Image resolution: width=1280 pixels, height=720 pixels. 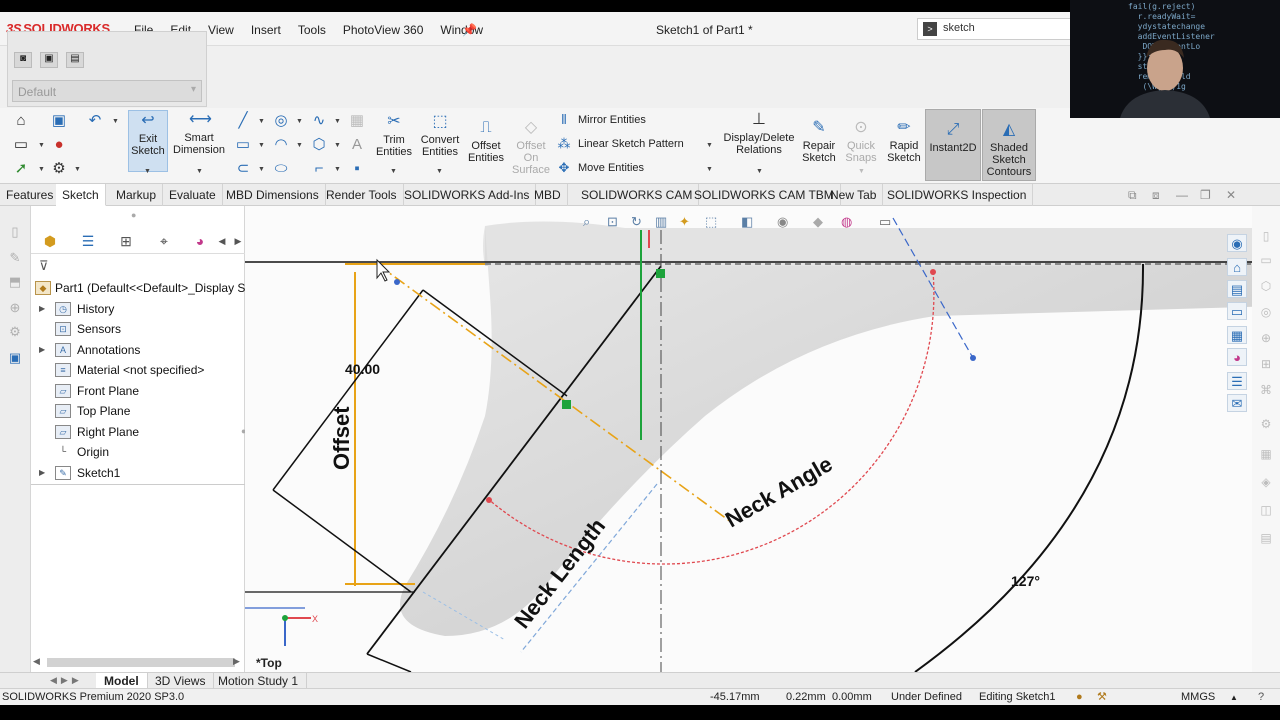 I want to click on tab-nav-arrows-icon: ◀▶▶, so click(x=66, y=680).